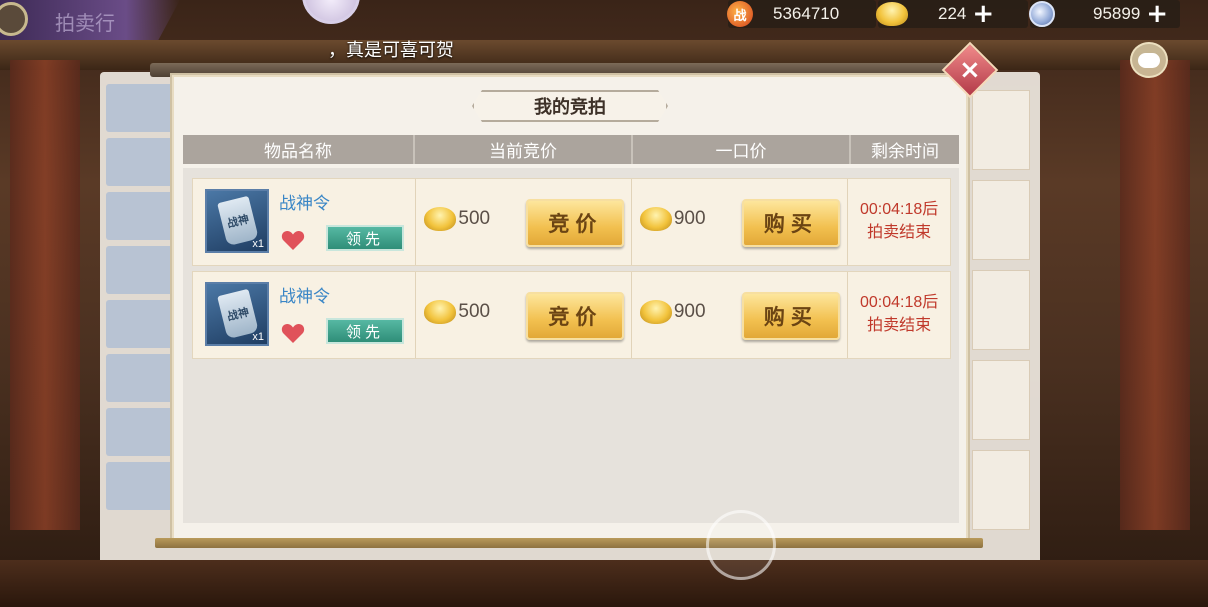  What do you see at coordinates (1155, 295) in the screenshot?
I see `background-pillar-right` at bounding box center [1155, 295].